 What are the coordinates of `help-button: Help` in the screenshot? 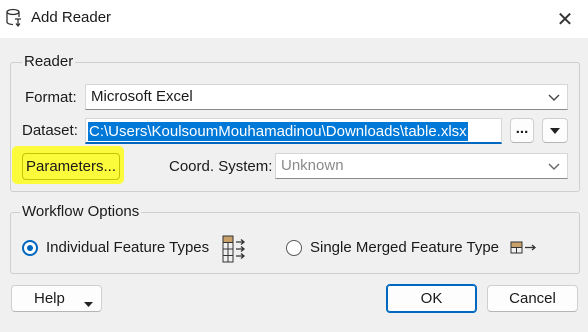 It's located at (56, 298).